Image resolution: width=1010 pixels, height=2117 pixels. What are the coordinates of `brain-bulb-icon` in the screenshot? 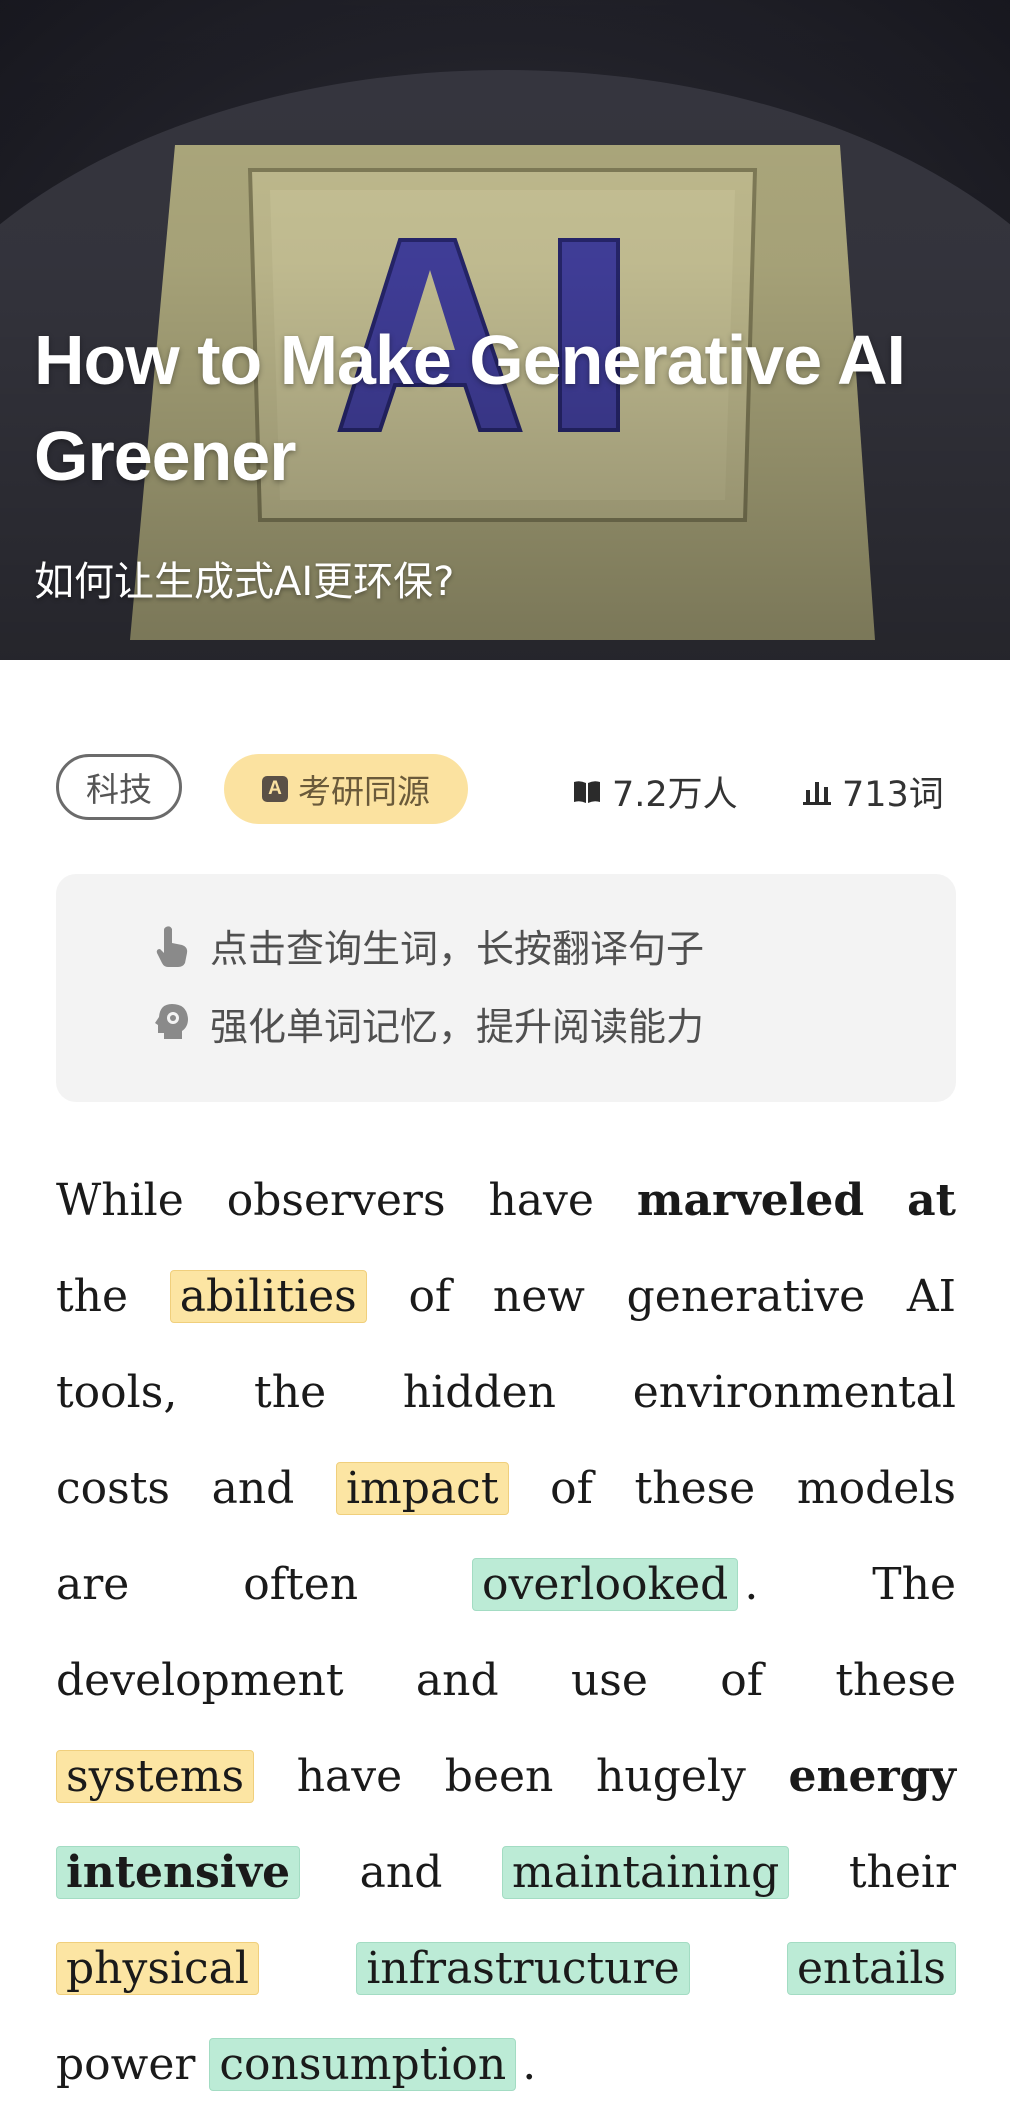 It's located at (171, 1021).